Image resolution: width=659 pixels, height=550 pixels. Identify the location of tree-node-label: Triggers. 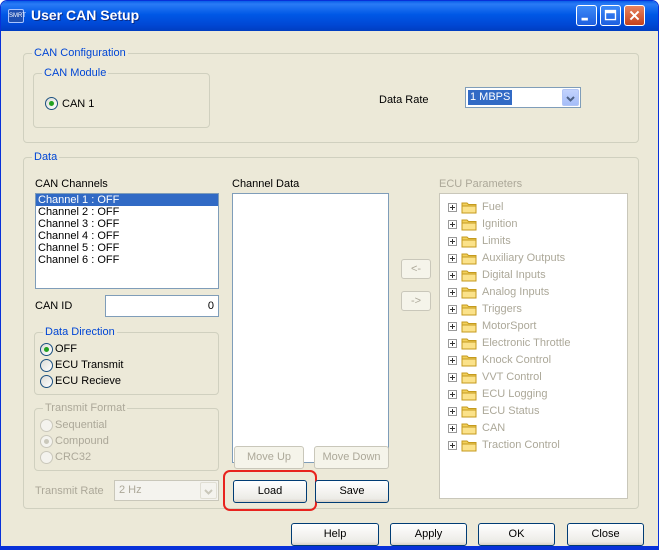
(502, 309).